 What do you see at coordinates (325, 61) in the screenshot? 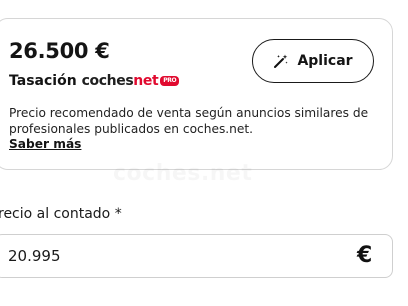
I see `apply-button-label: Aplicar` at bounding box center [325, 61].